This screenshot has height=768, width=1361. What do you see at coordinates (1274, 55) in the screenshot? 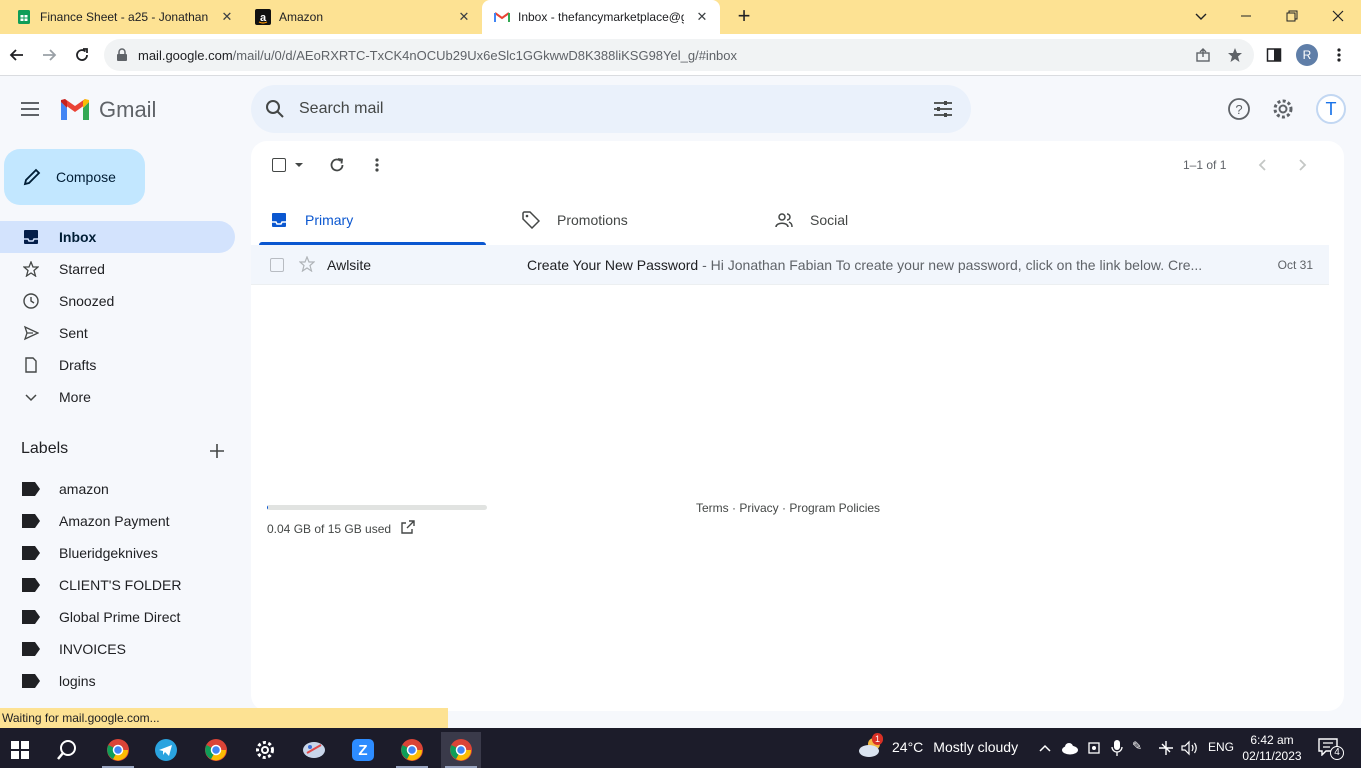
I see `side-panel-button` at bounding box center [1274, 55].